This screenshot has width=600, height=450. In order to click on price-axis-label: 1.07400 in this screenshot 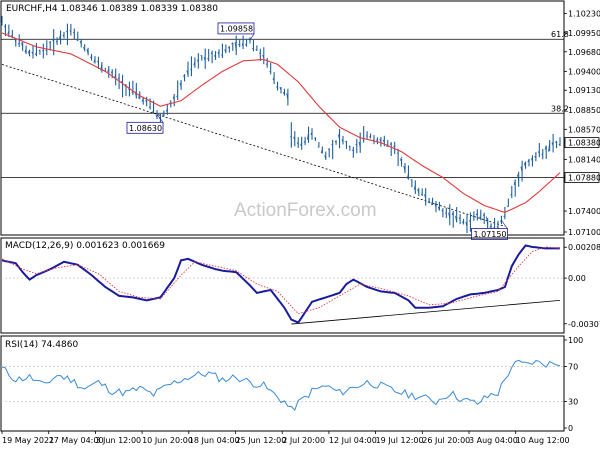, I will do `click(584, 211)`.